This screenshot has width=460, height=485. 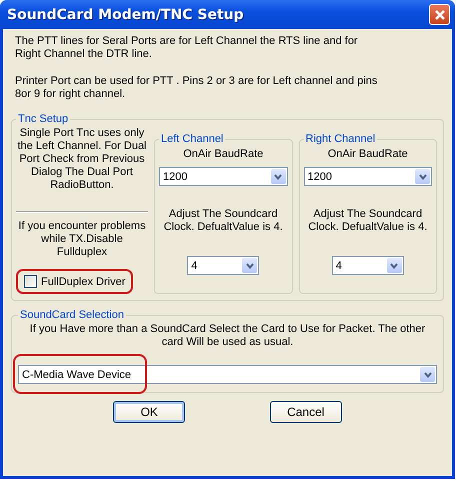 I want to click on group-title: Right Channel, so click(x=340, y=139).